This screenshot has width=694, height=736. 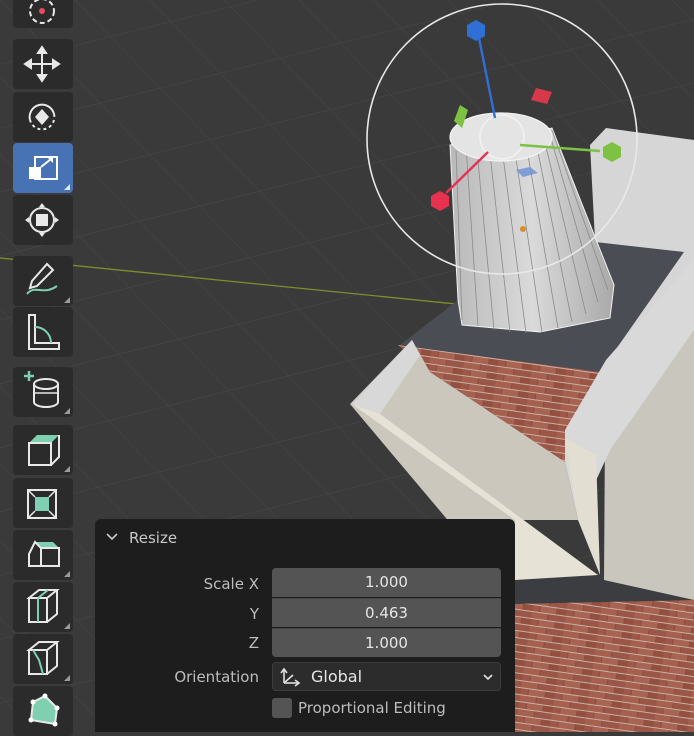 What do you see at coordinates (282, 708) in the screenshot?
I see `proportional-editing-checkbox` at bounding box center [282, 708].